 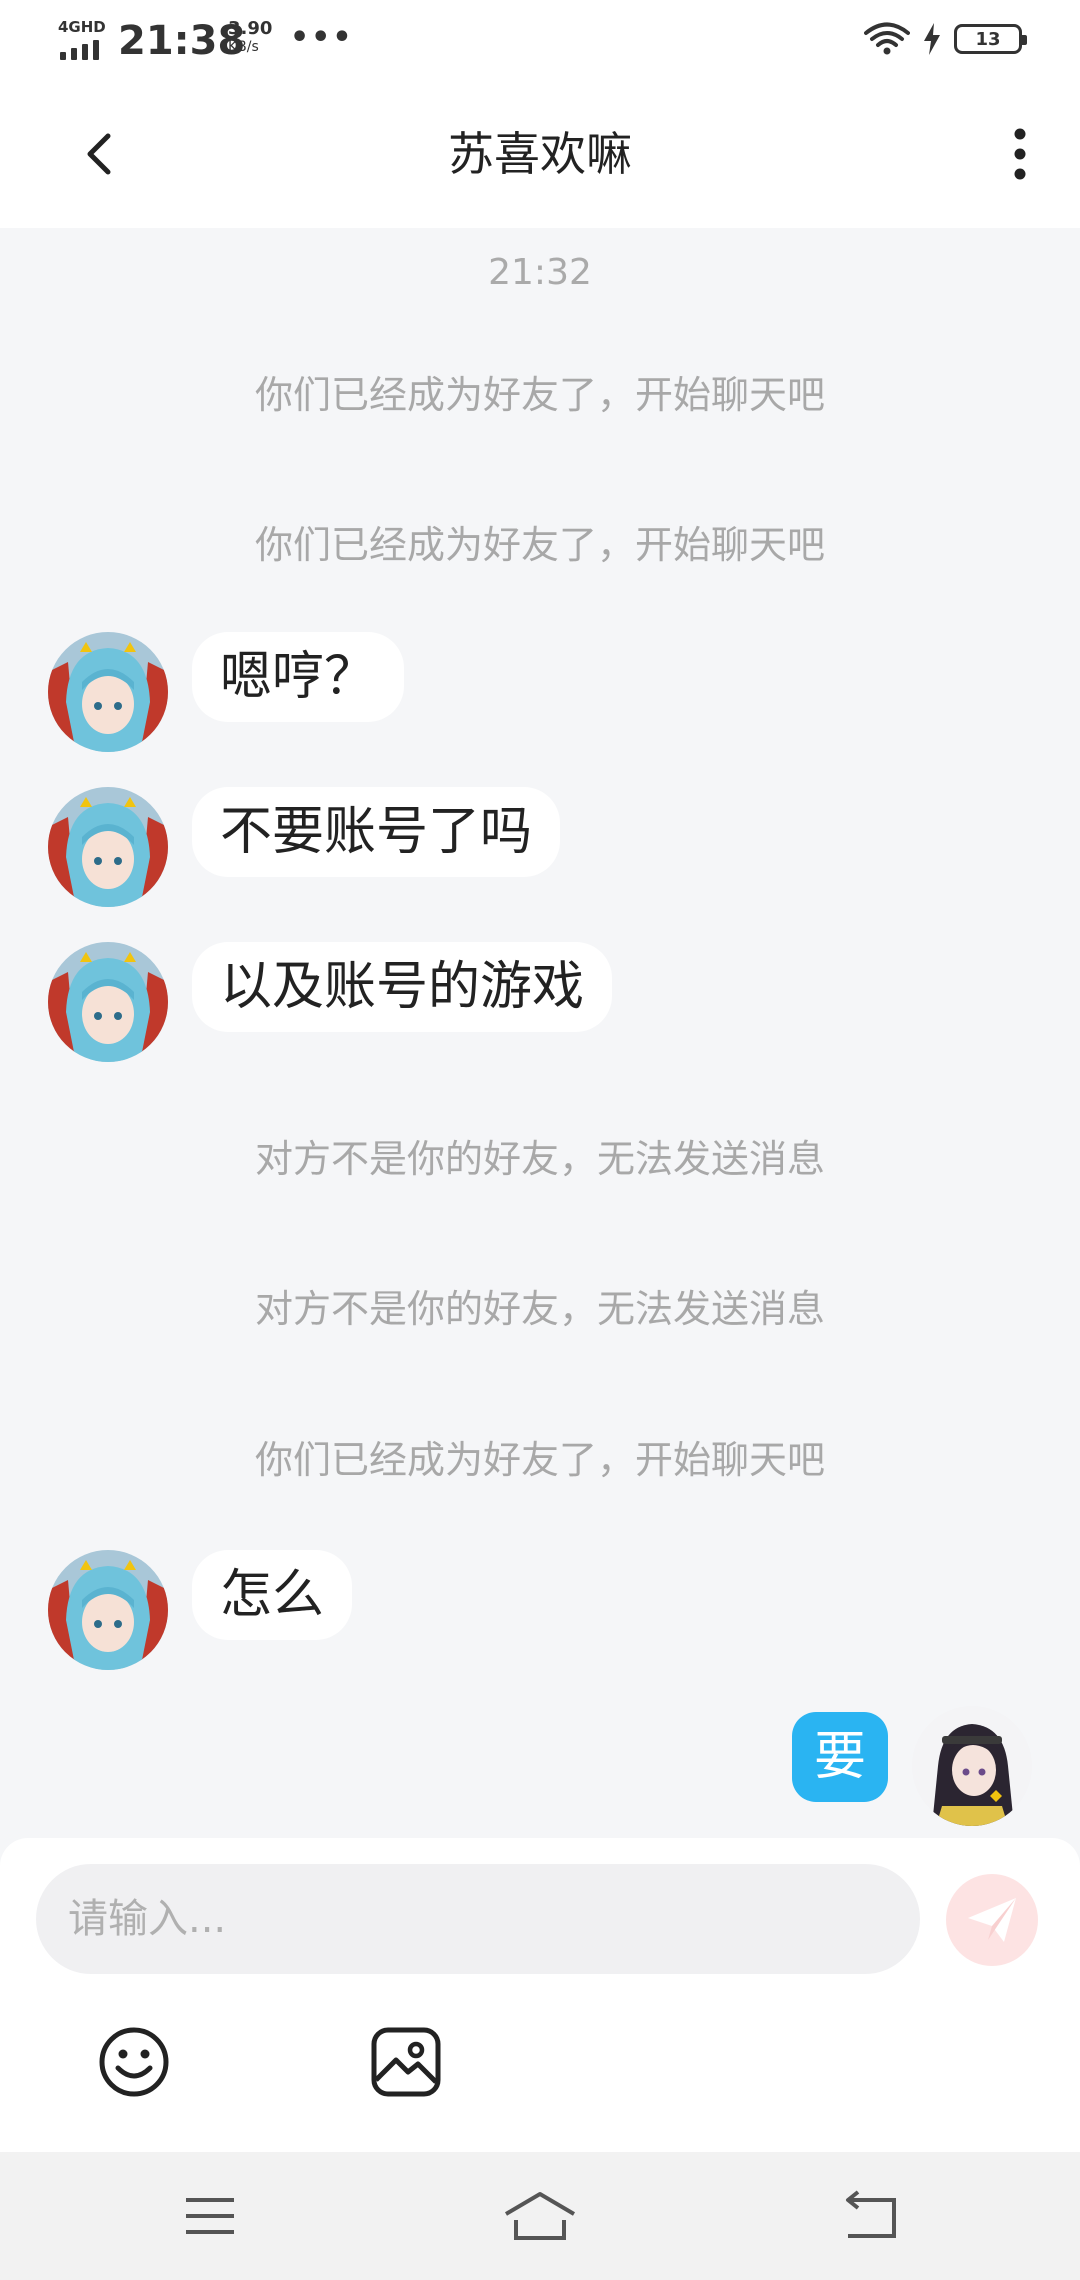 I want to click on network-speed: 3.90 KB/s, so click(x=250, y=38).